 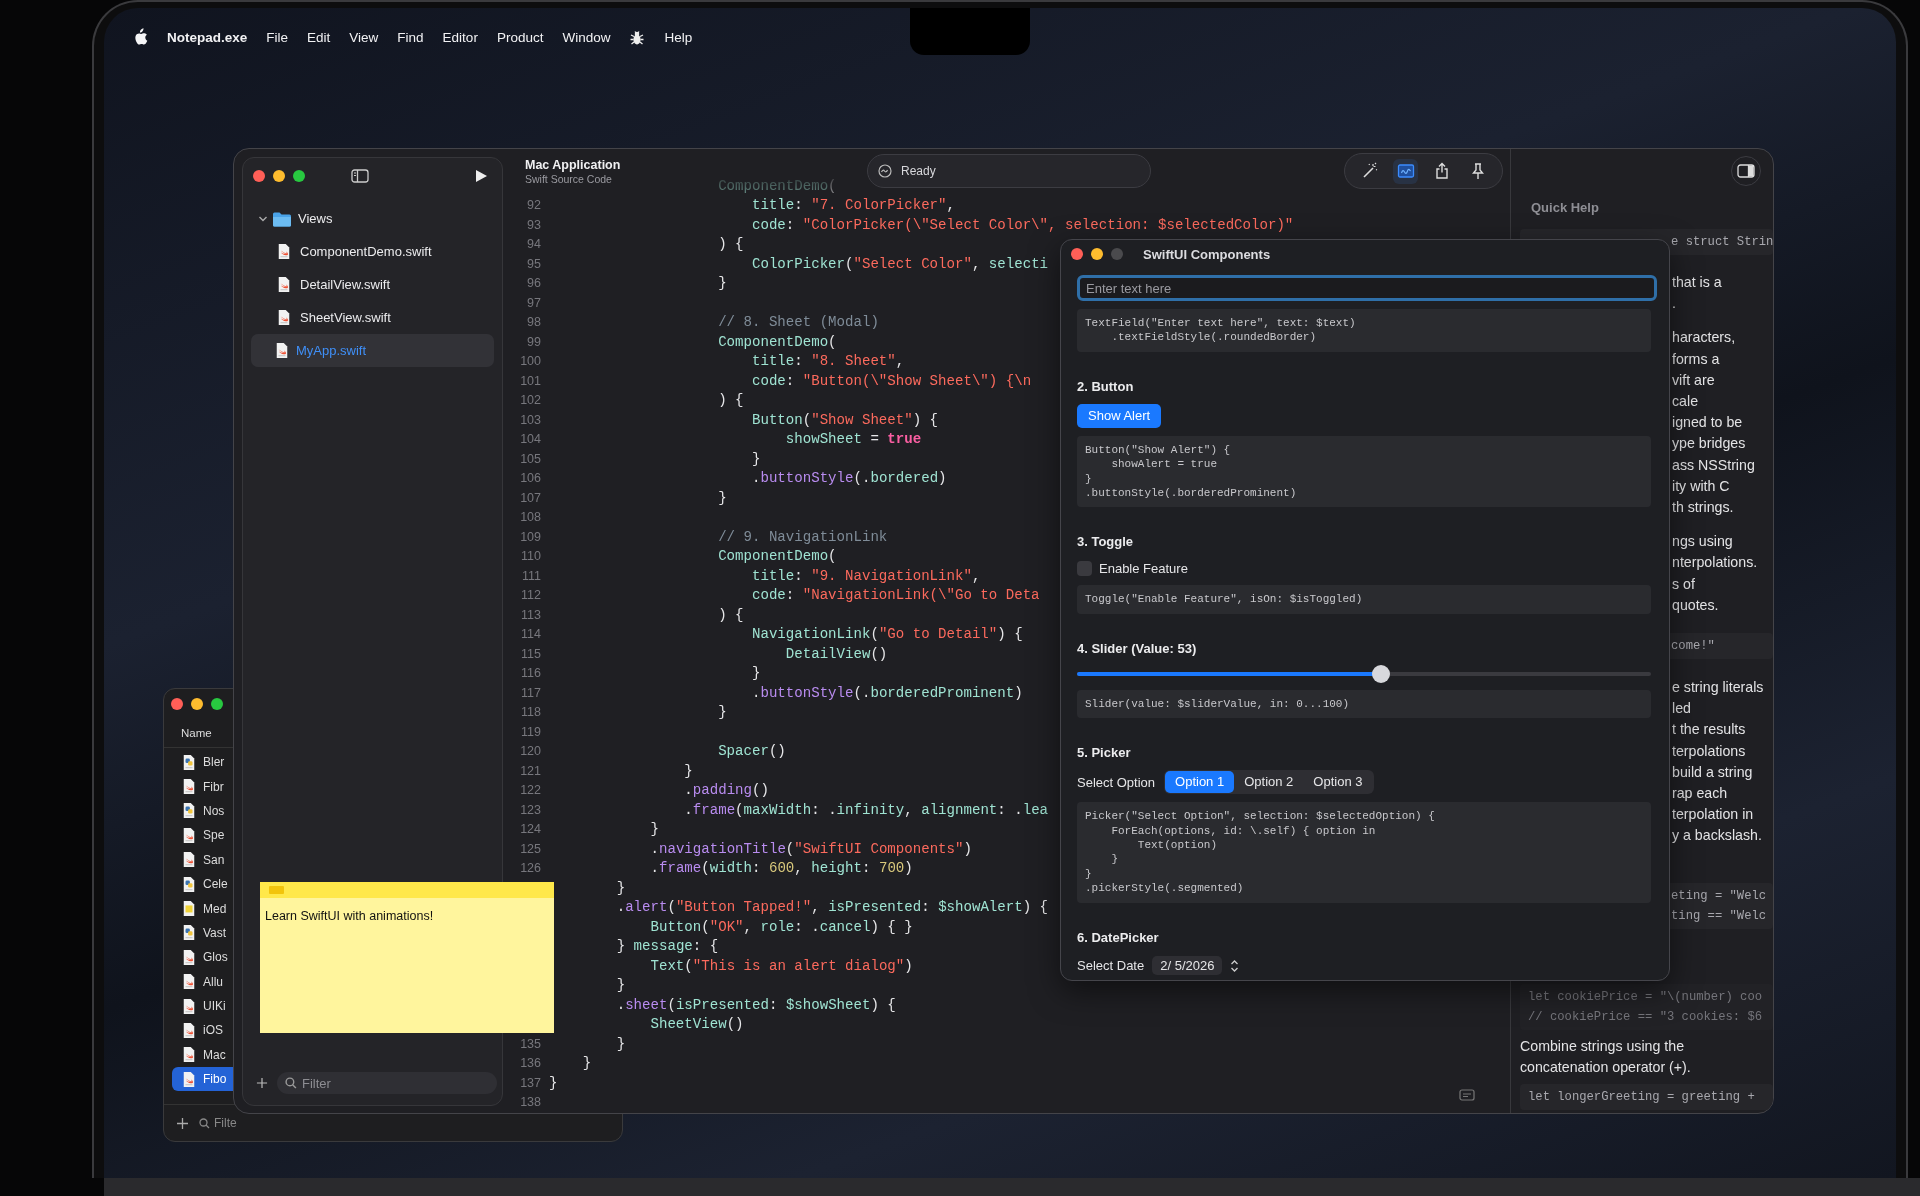 I want to click on file-tree-item: Views, so click(x=372, y=218).